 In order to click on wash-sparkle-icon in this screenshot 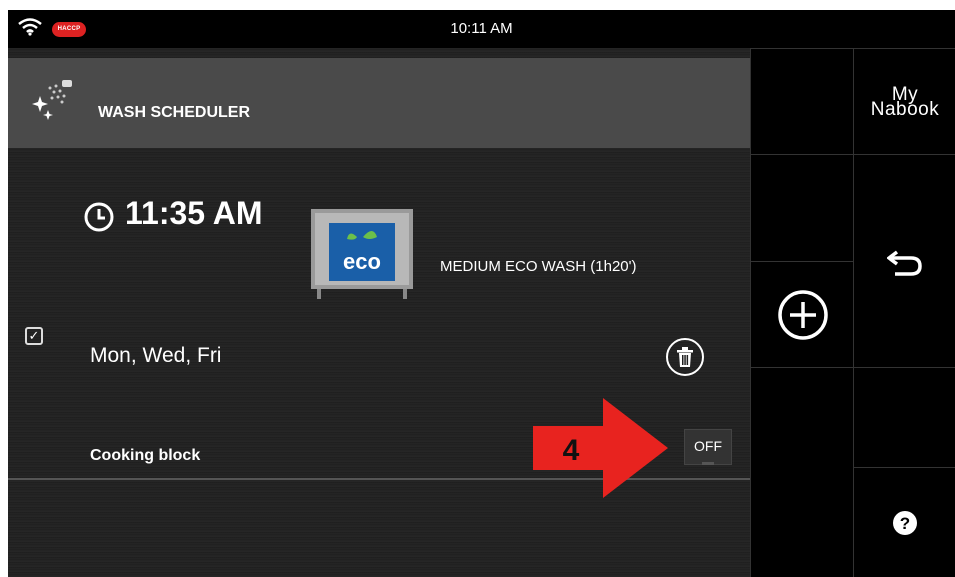, I will do `click(52, 100)`.